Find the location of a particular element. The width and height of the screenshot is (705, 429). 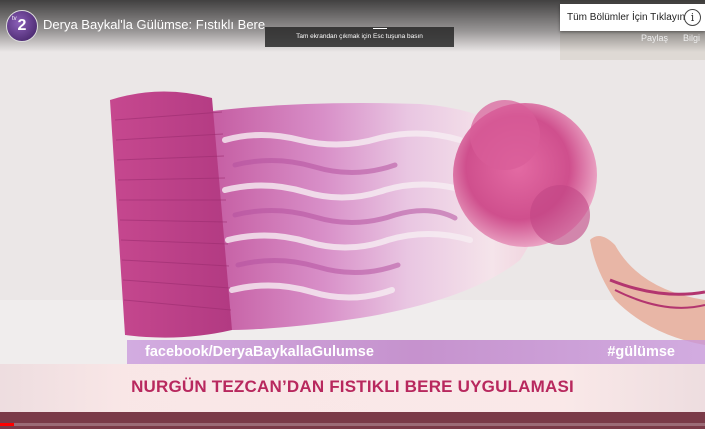

chapters-button: Tüm Bölümler İçin Tıklayın i is located at coordinates (632, 17).